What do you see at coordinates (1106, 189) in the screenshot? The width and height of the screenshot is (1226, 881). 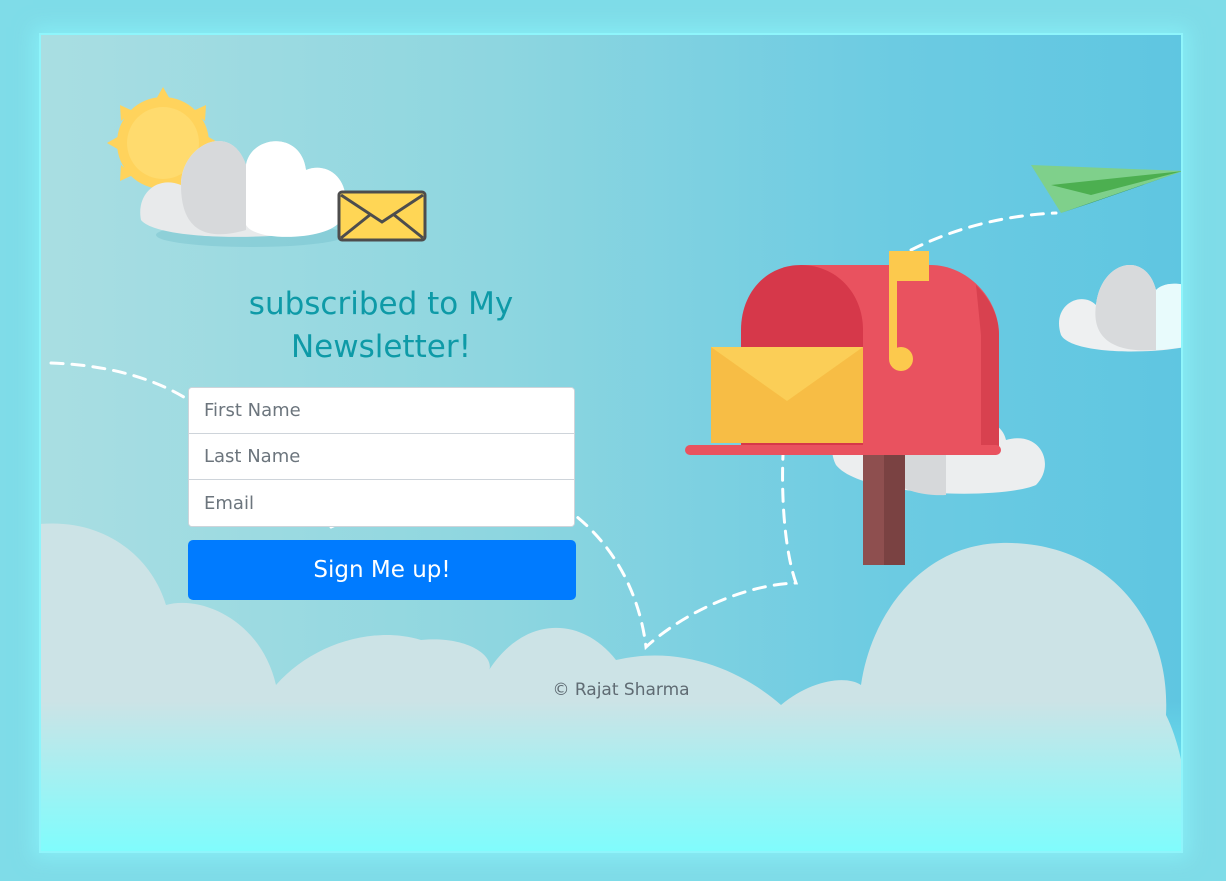 I see `paper-plane-icon` at bounding box center [1106, 189].